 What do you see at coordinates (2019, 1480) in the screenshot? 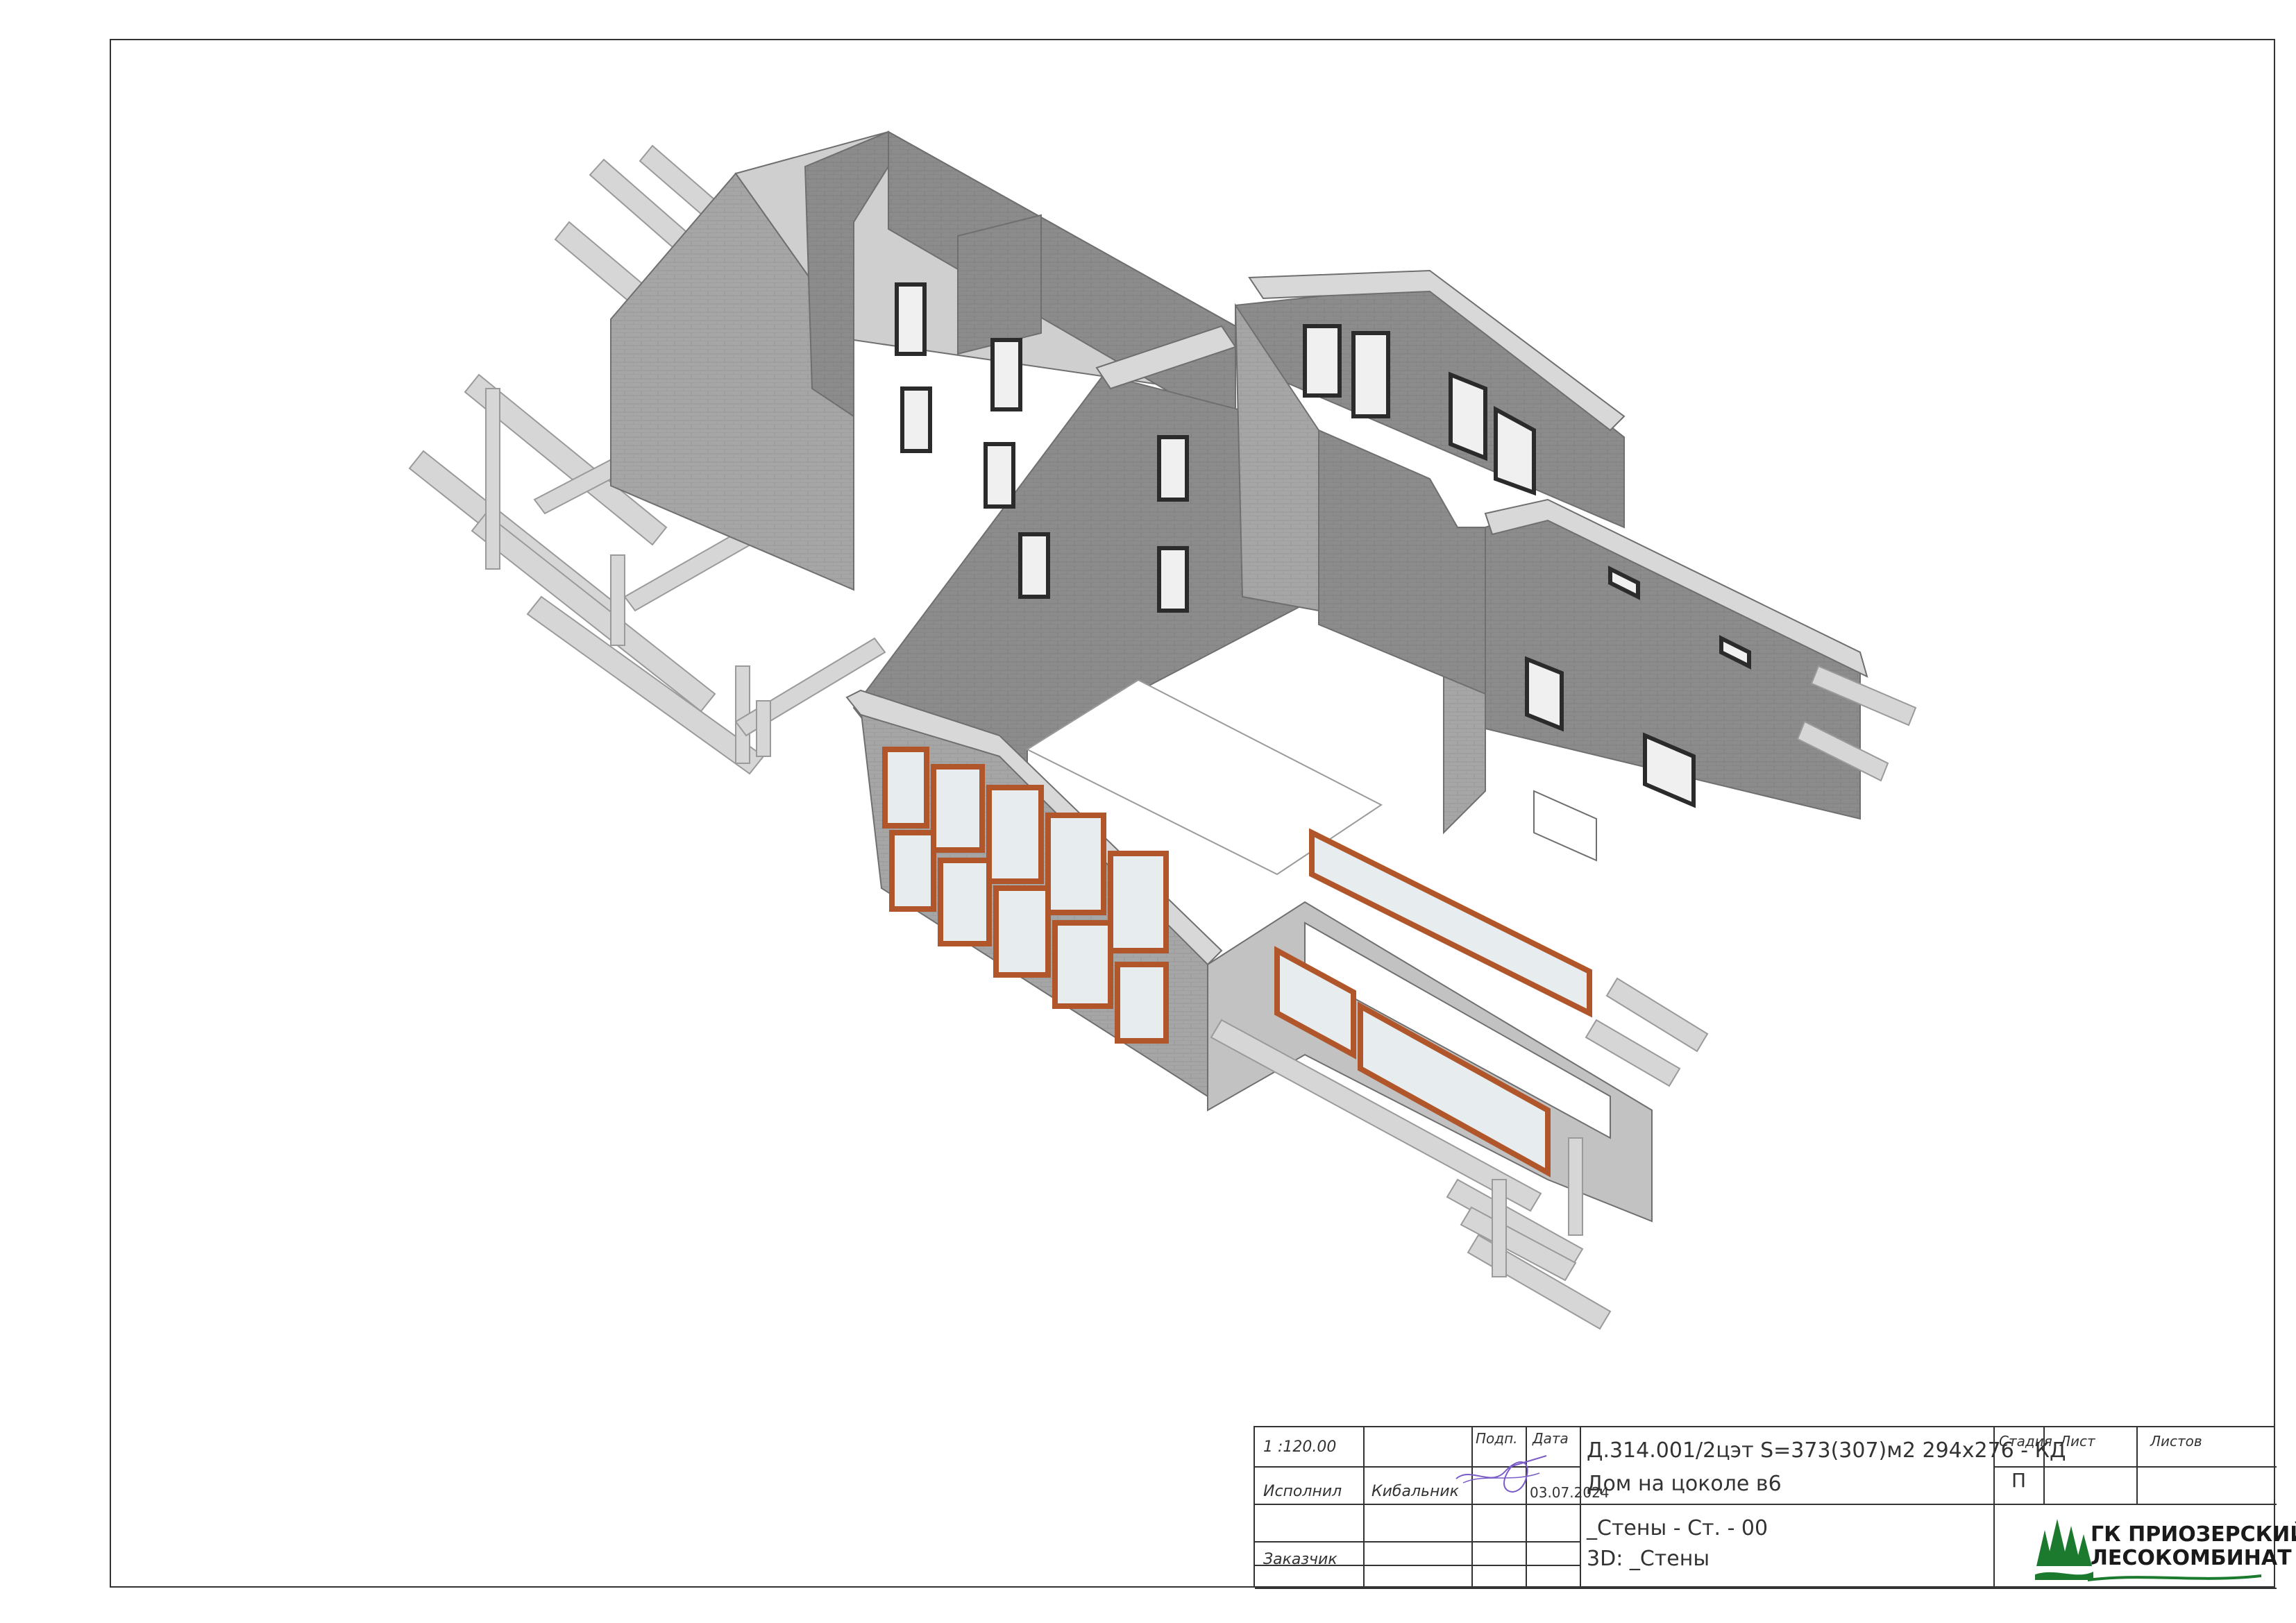
I see `stage-value: П` at bounding box center [2019, 1480].